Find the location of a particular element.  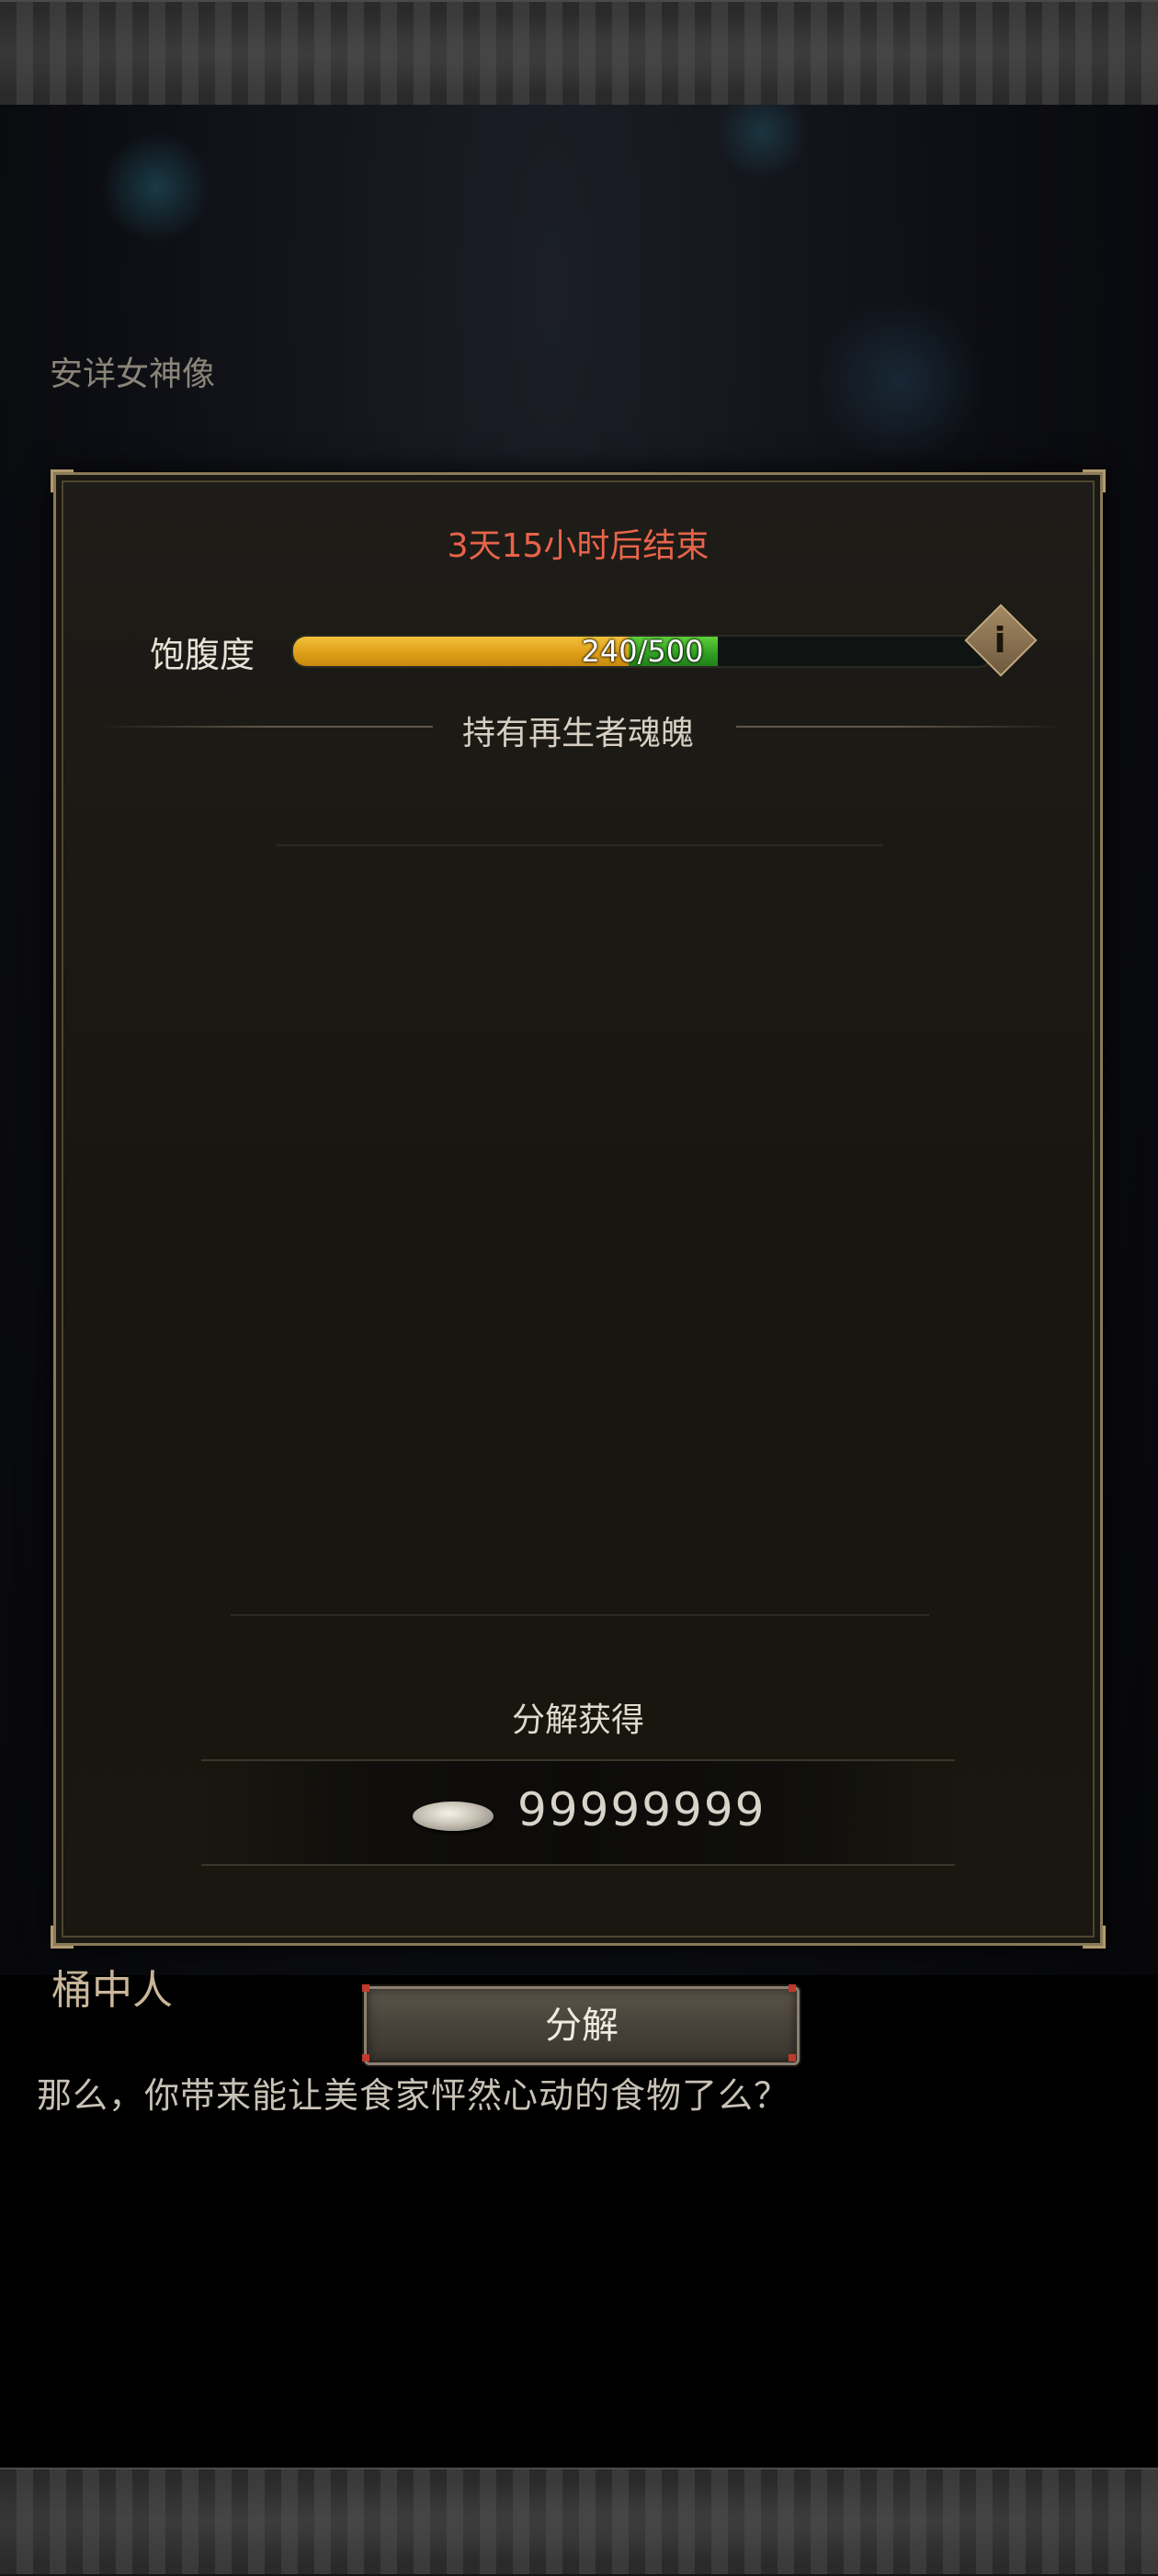

decompose-button: 分解 is located at coordinates (582, 2025).